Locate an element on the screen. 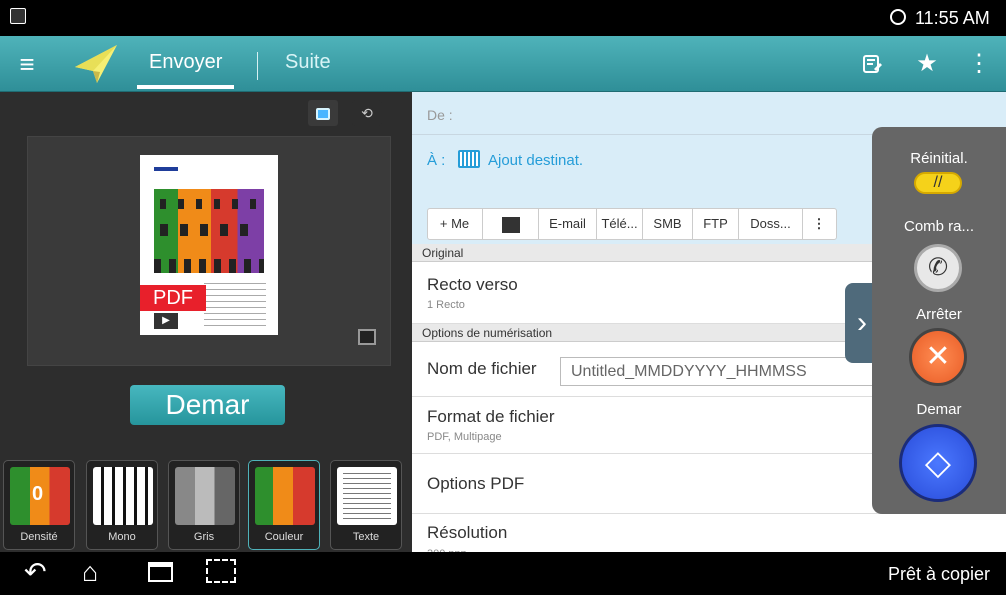  settings-history-icon: ⟲ is located at coordinates (367, 113).